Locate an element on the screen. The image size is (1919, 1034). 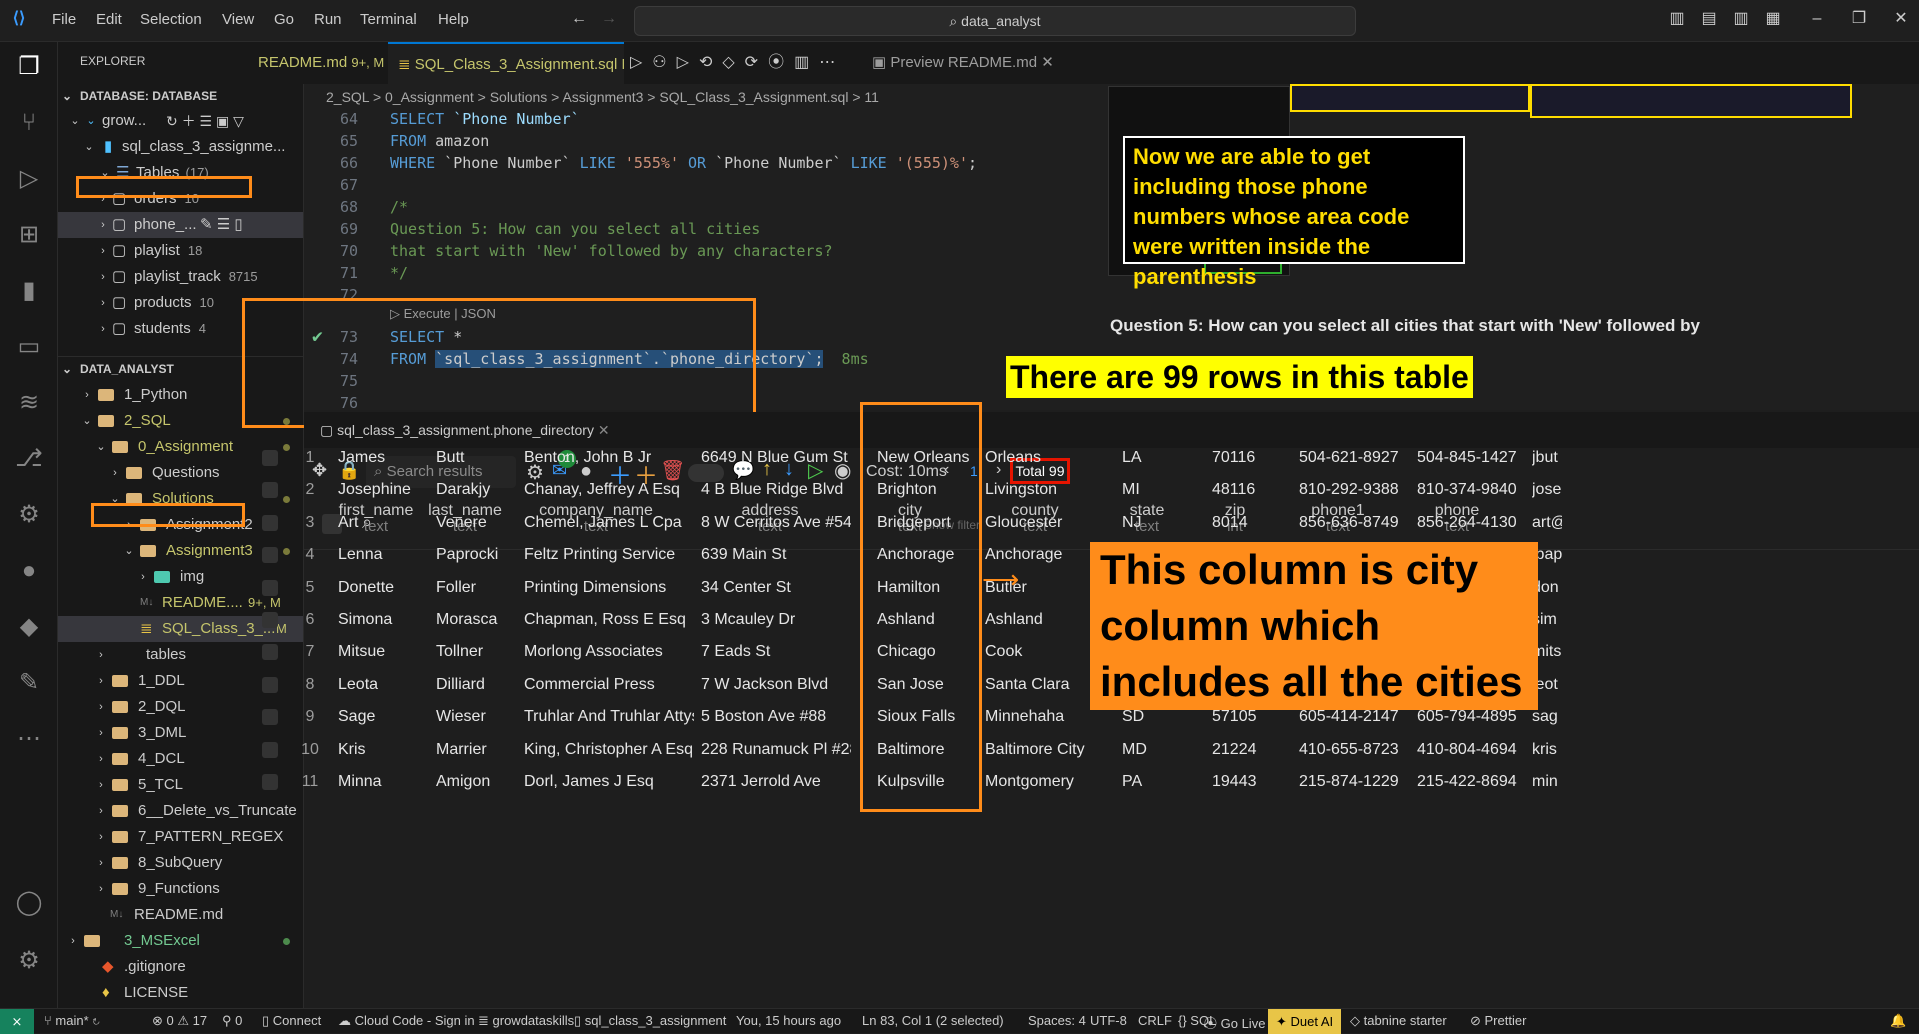
table-cell: 215-874-1229 is located at coordinates (1354, 782).